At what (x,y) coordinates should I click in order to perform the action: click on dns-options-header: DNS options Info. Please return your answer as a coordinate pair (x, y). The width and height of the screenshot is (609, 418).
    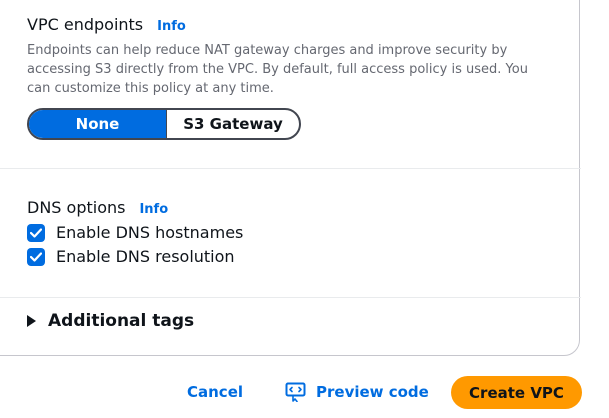
    Looking at the image, I should click on (97, 207).